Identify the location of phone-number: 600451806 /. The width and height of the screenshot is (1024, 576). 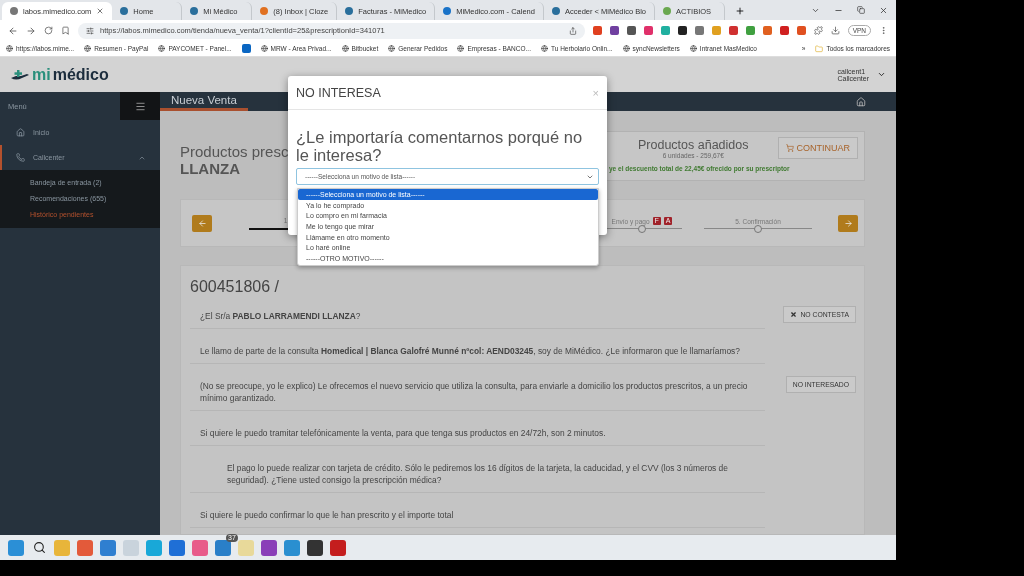
(235, 287).